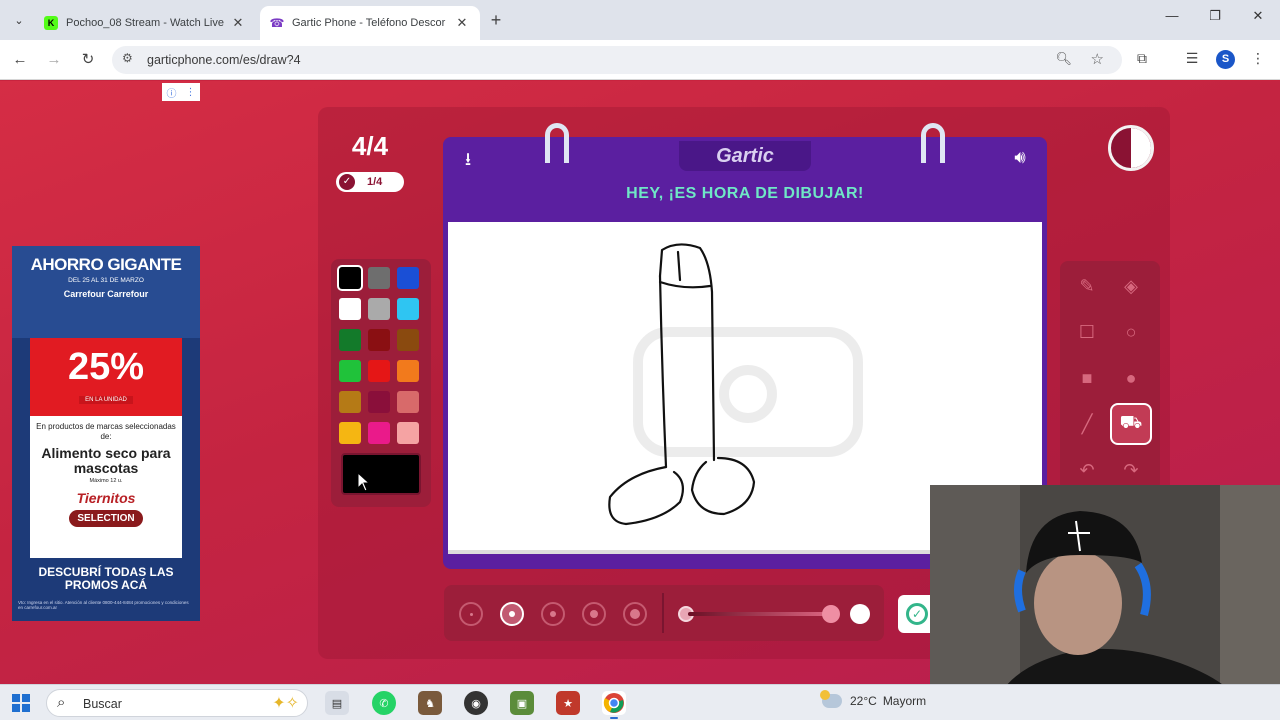 The image size is (1280, 720). I want to click on taskbar-search: ⌕ Buscar ✦✧, so click(177, 703).